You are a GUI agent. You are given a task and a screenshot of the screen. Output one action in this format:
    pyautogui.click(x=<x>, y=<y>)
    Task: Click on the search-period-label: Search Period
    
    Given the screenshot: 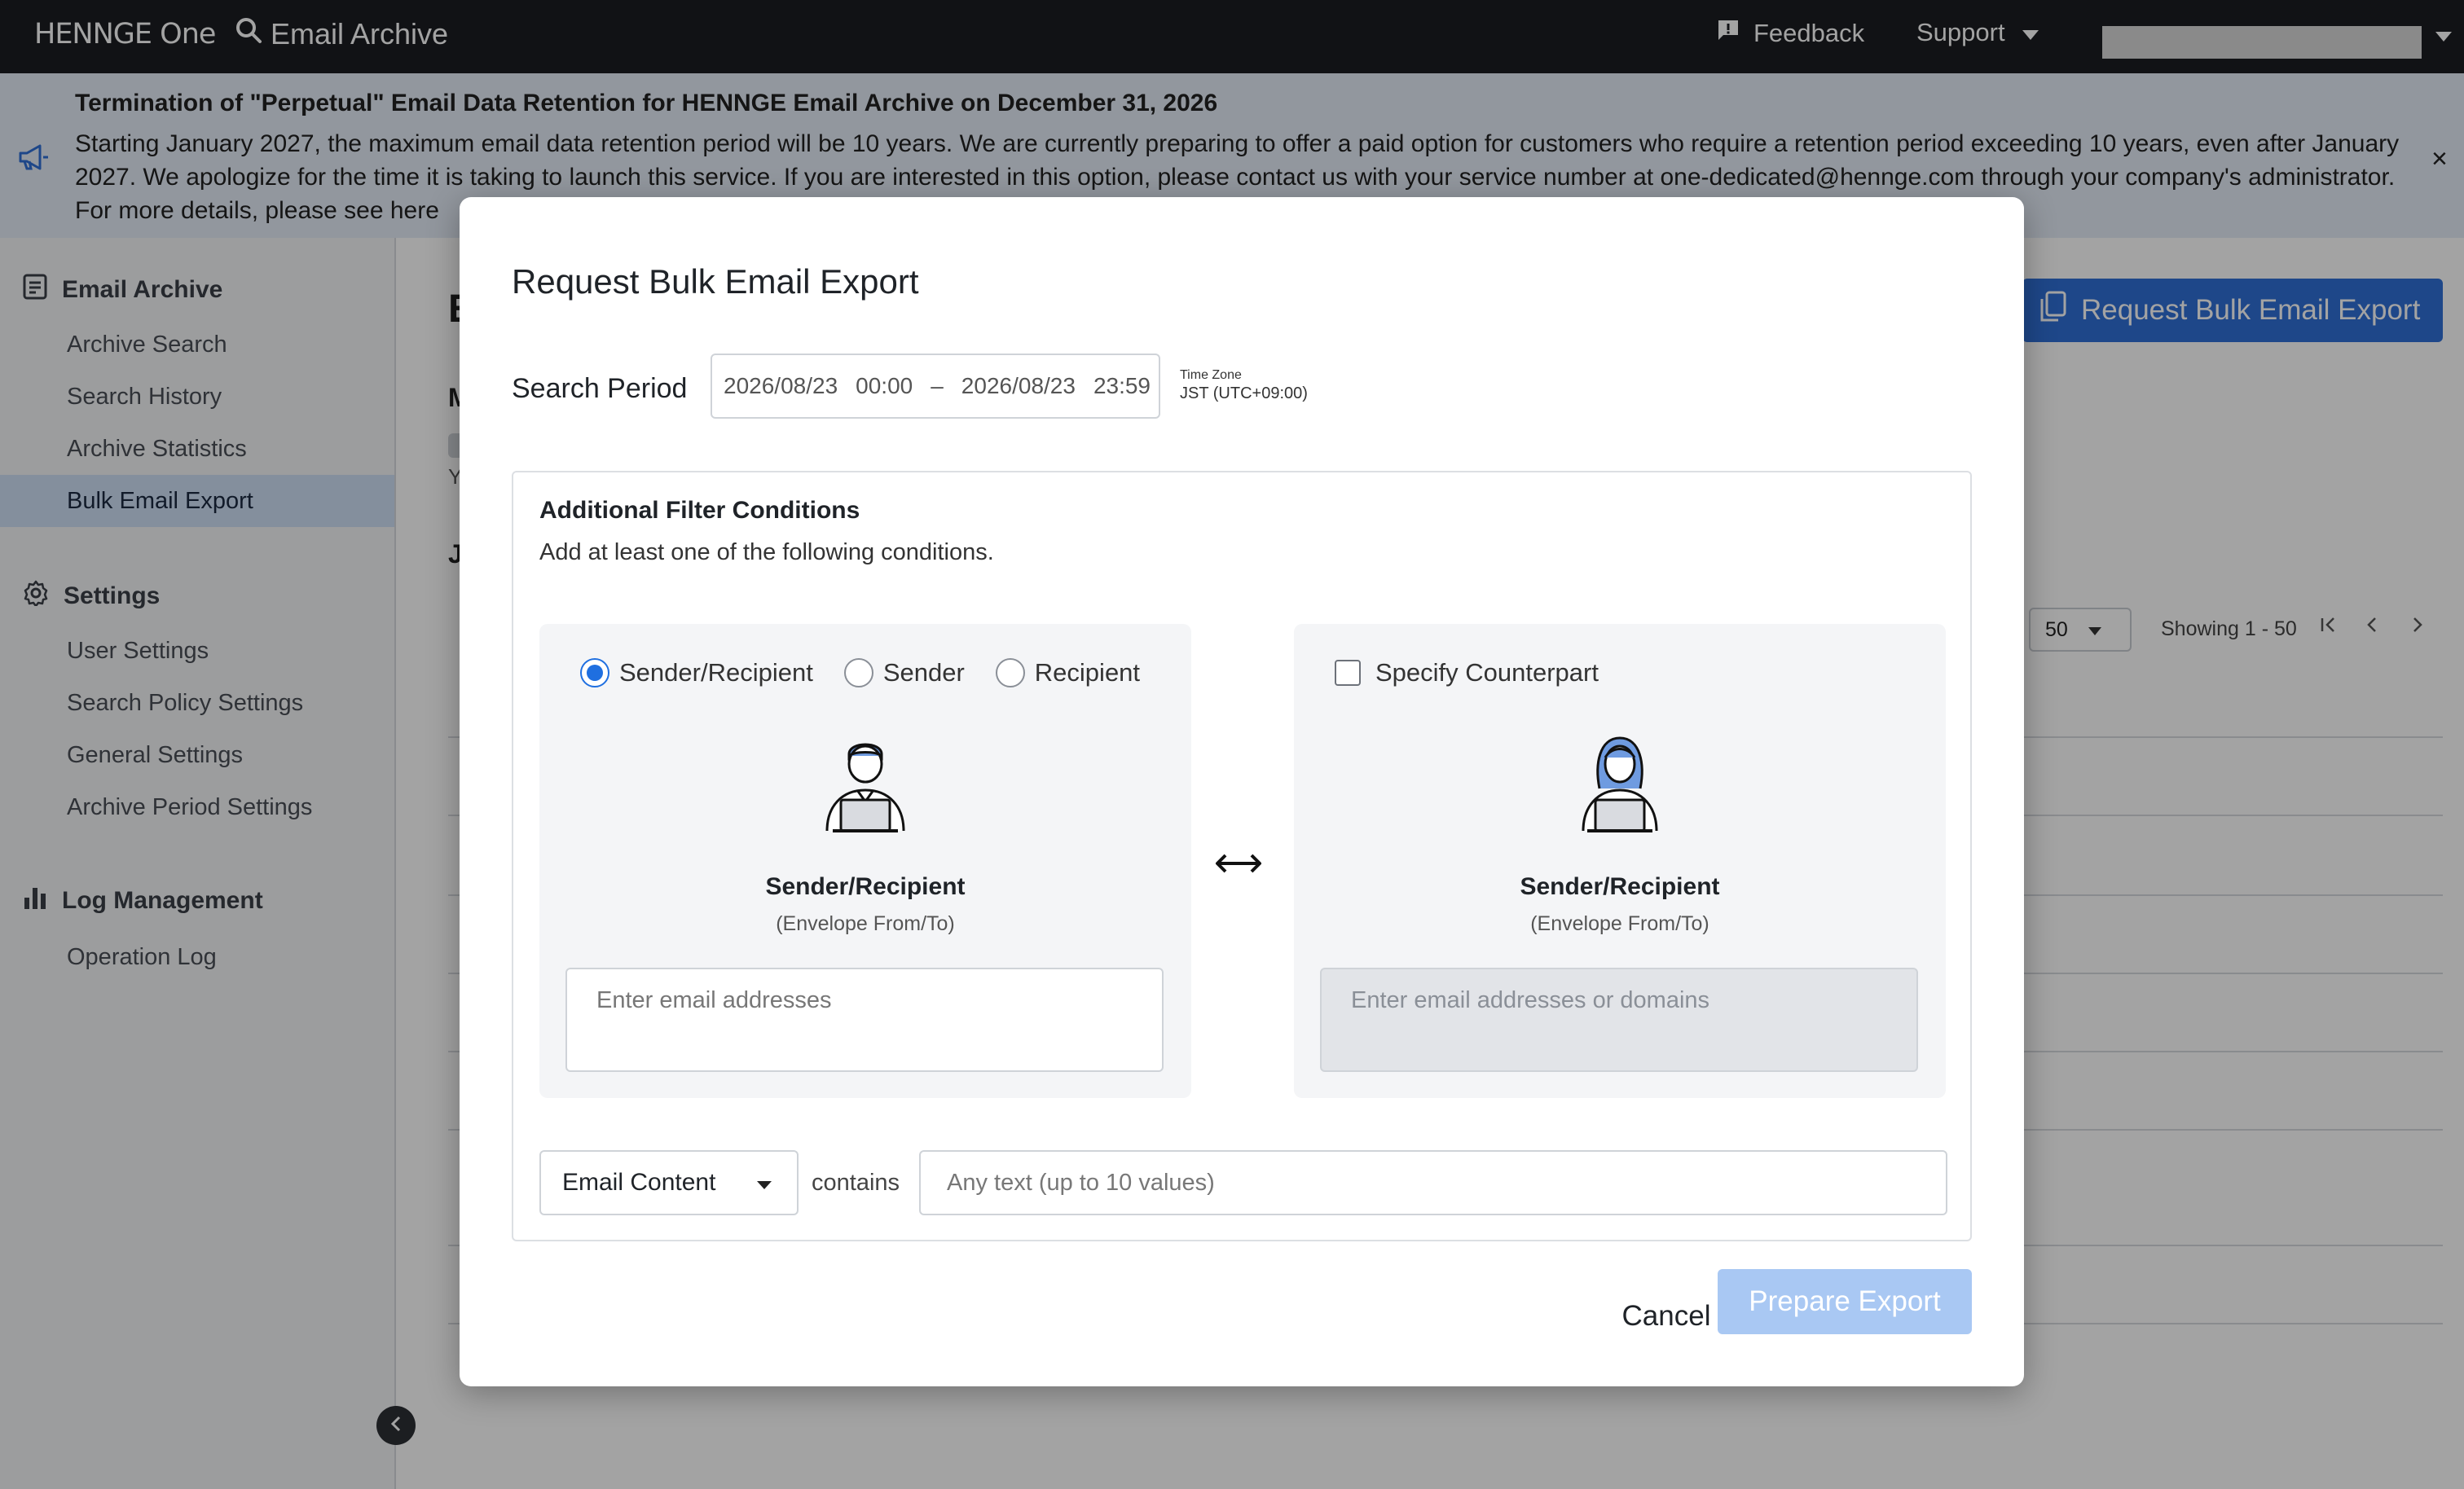 What is the action you would take?
    pyautogui.click(x=600, y=388)
    